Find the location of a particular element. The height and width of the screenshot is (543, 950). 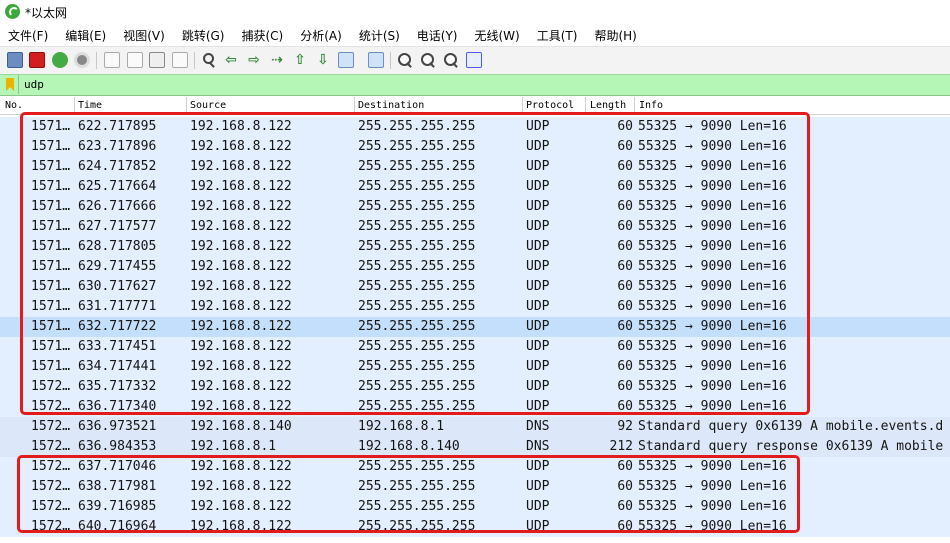

column-header-info: Info is located at coordinates (651, 105).